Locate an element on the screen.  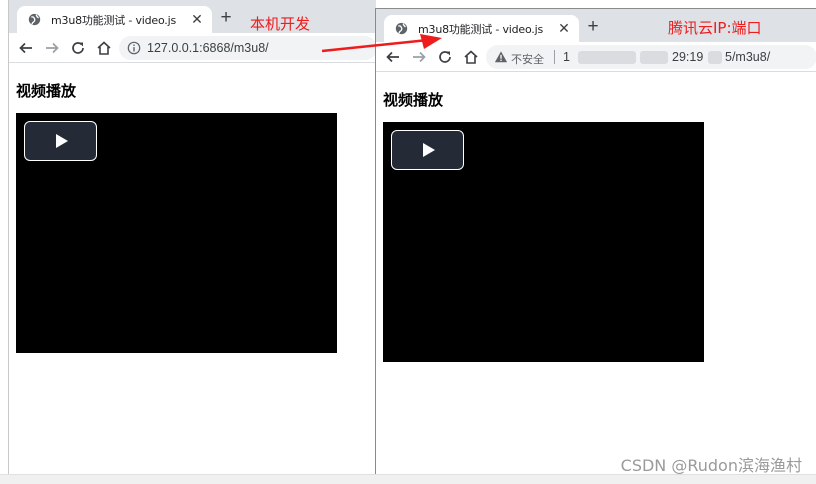
annotation-arrow is located at coordinates (381, 43).